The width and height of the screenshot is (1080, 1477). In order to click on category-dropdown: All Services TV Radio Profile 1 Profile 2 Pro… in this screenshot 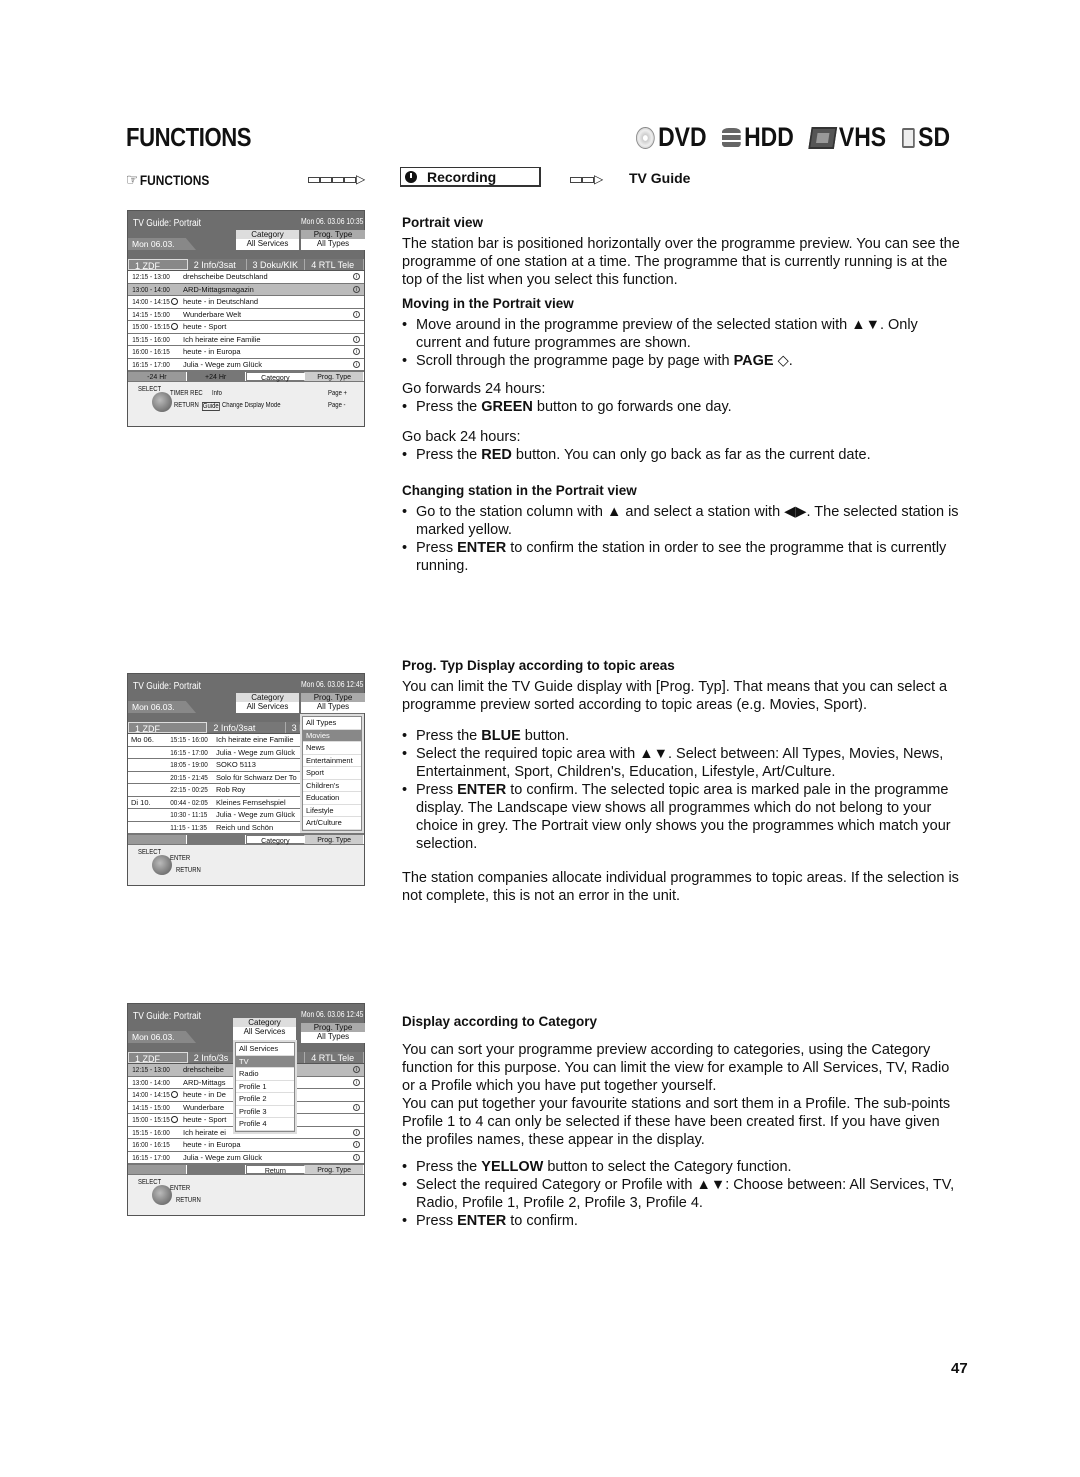, I will do `click(265, 1087)`.